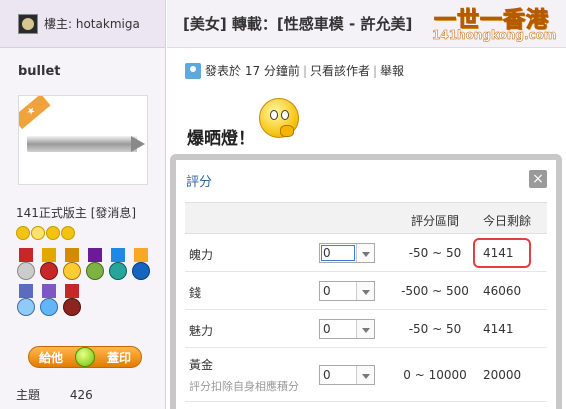 The width and height of the screenshot is (566, 409). I want to click on bullet-tip, so click(138, 144).